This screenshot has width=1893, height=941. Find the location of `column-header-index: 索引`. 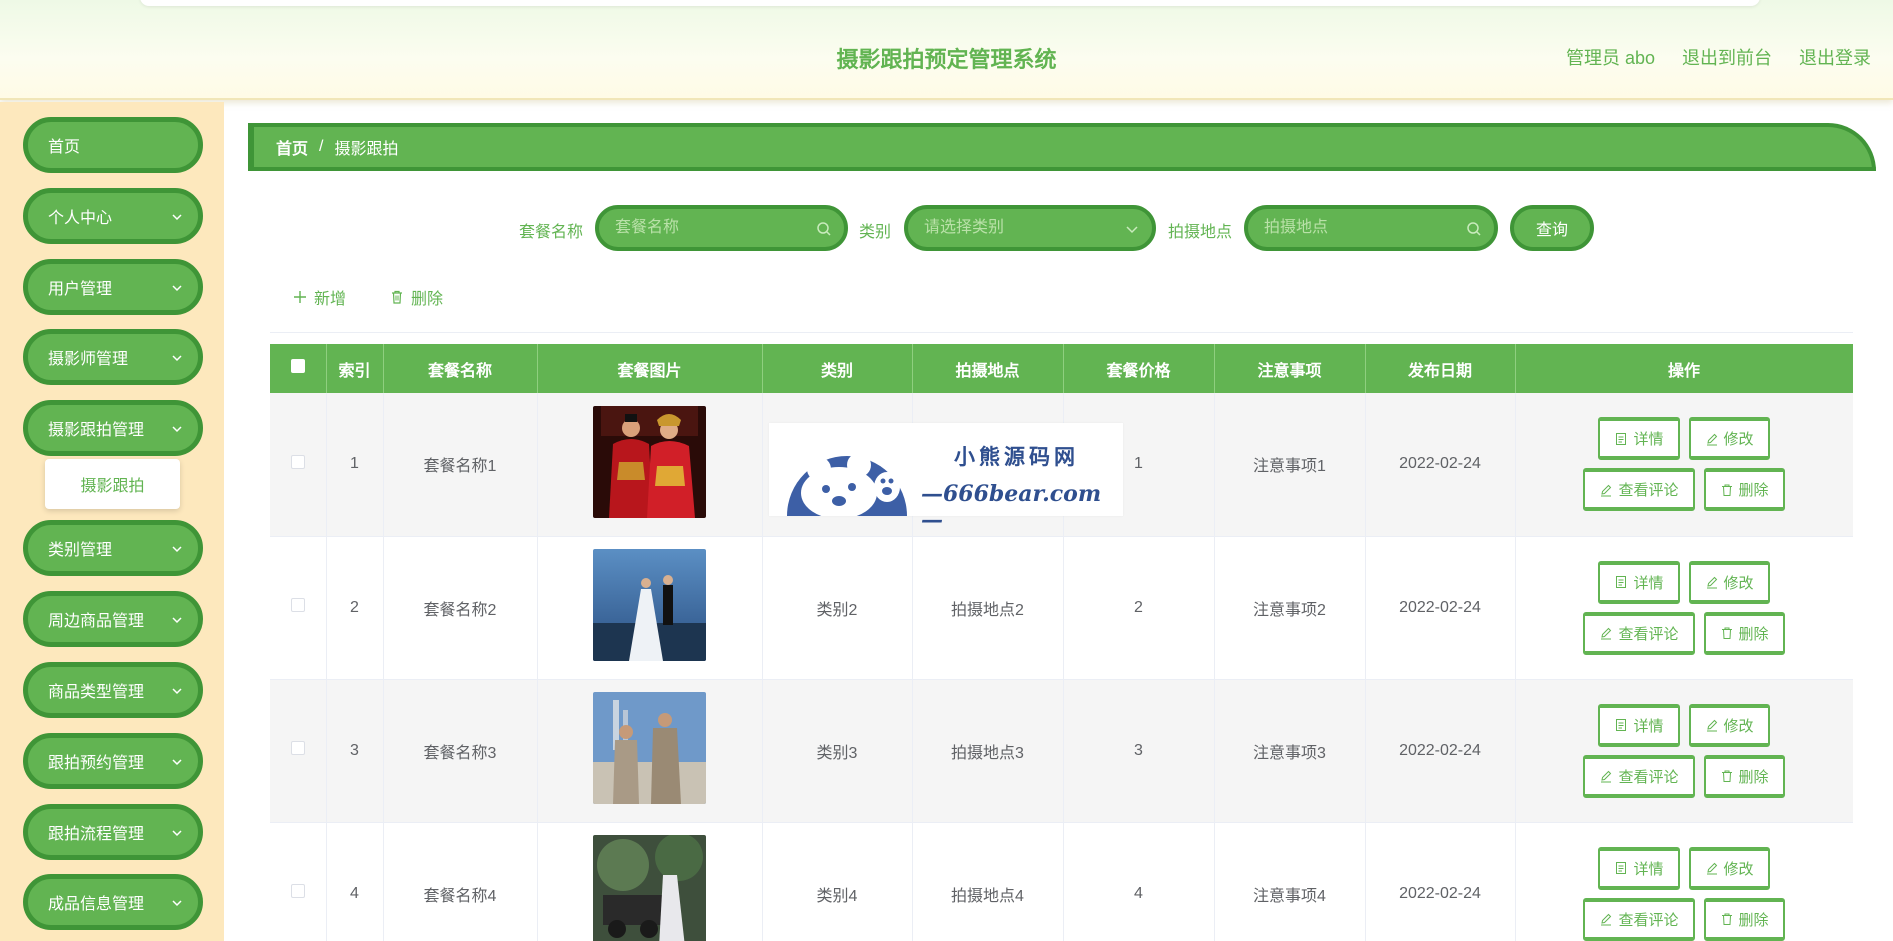

column-header-index: 索引 is located at coordinates (355, 368).